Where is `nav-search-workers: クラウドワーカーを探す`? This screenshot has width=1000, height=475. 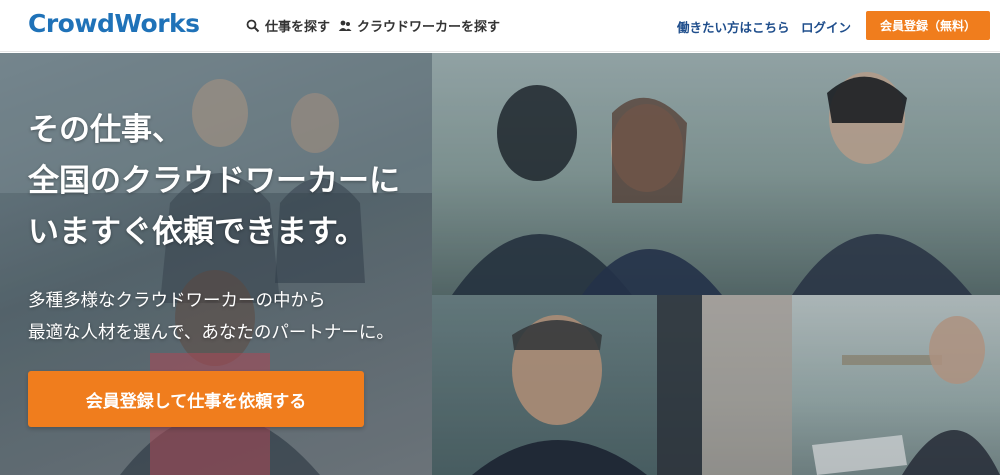
nav-search-workers: クラウドワーカーを探す is located at coordinates (419, 25).